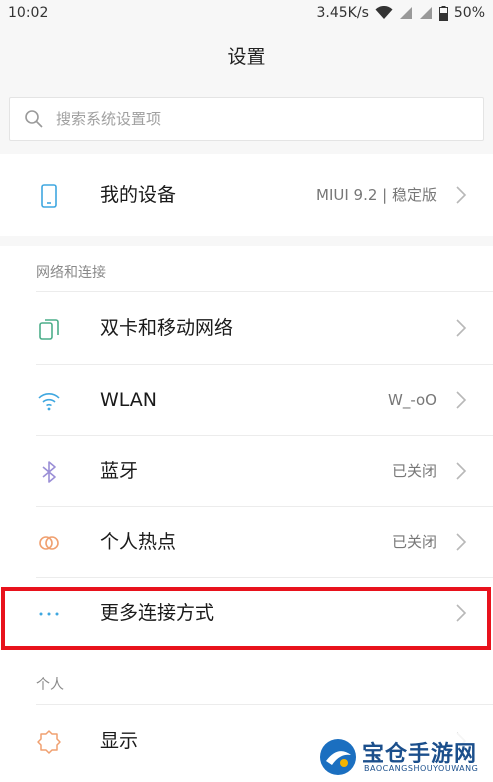  I want to click on list-item-label: WLAN, so click(129, 400).